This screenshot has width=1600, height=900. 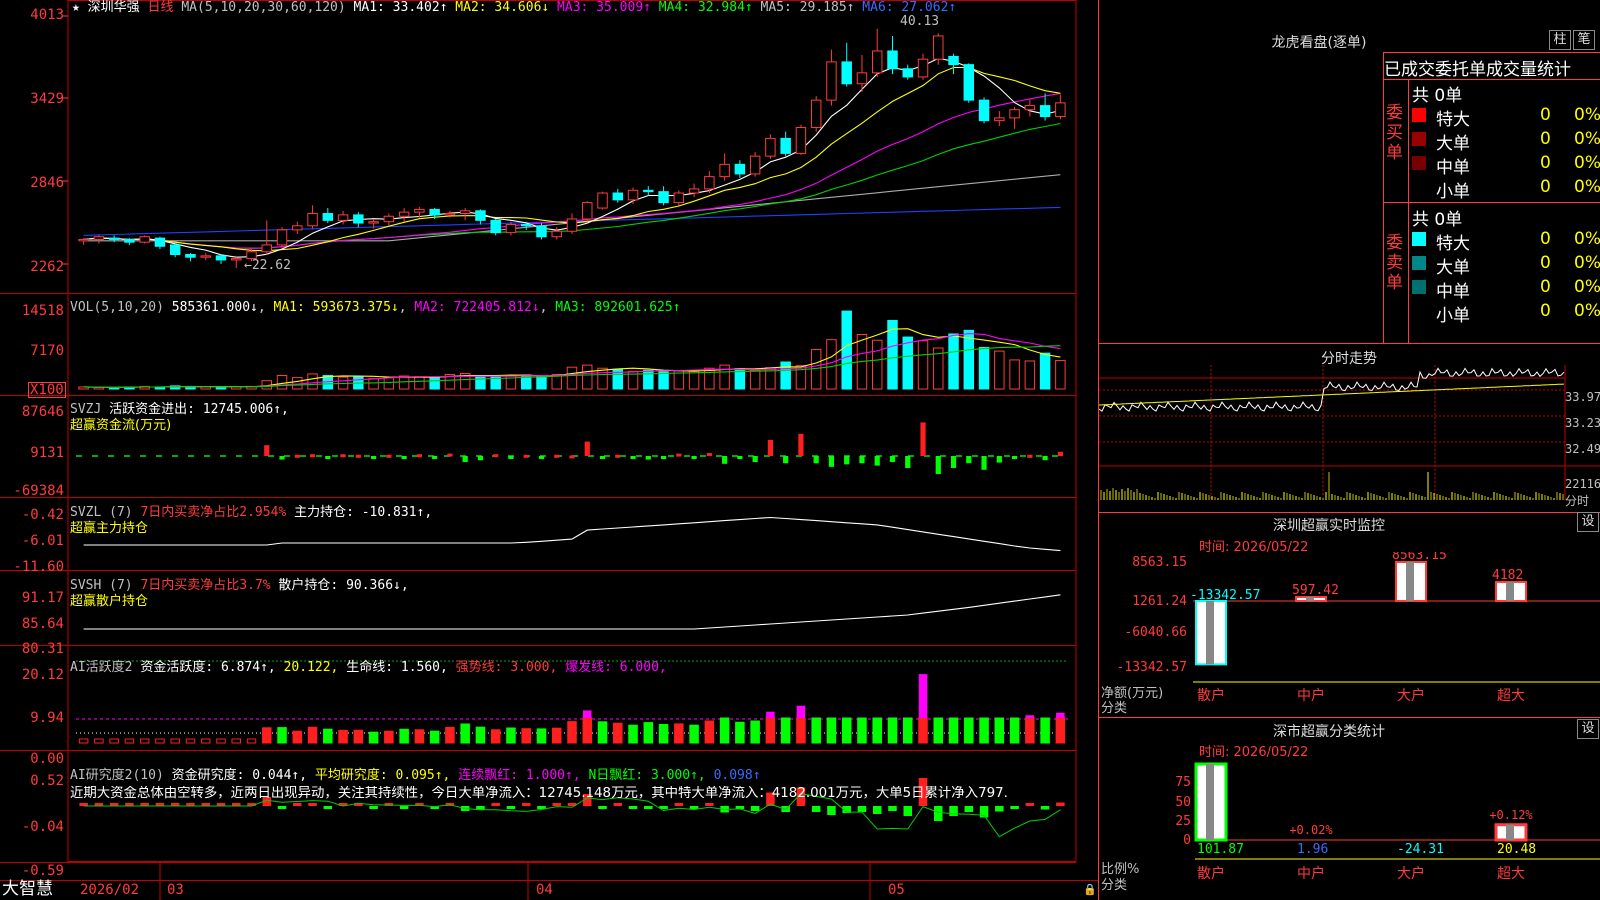 What do you see at coordinates (1584, 40) in the screenshot?
I see `pen-mode-button: 笔` at bounding box center [1584, 40].